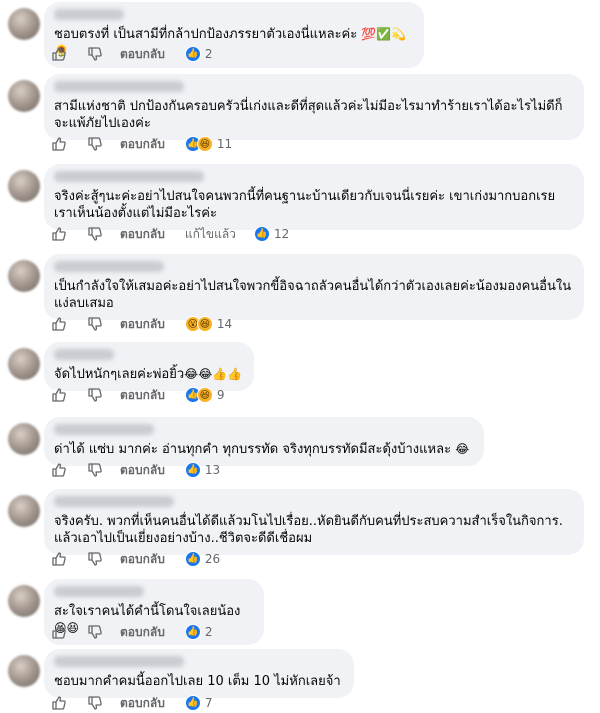 The image size is (600, 713). What do you see at coordinates (224, 144) in the screenshot?
I see `reaction-count: 11` at bounding box center [224, 144].